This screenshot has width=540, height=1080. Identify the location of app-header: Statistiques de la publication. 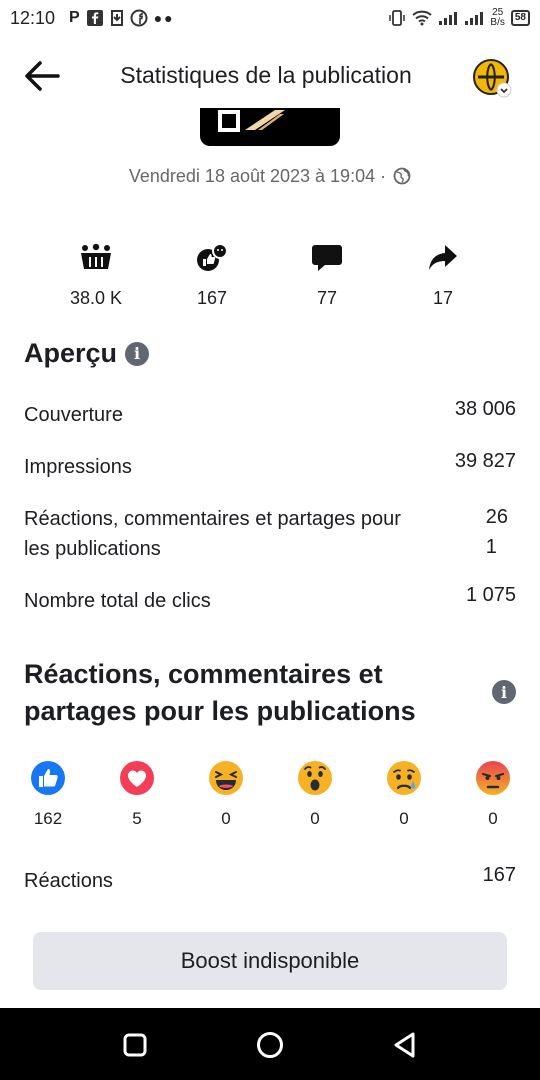
(270, 76).